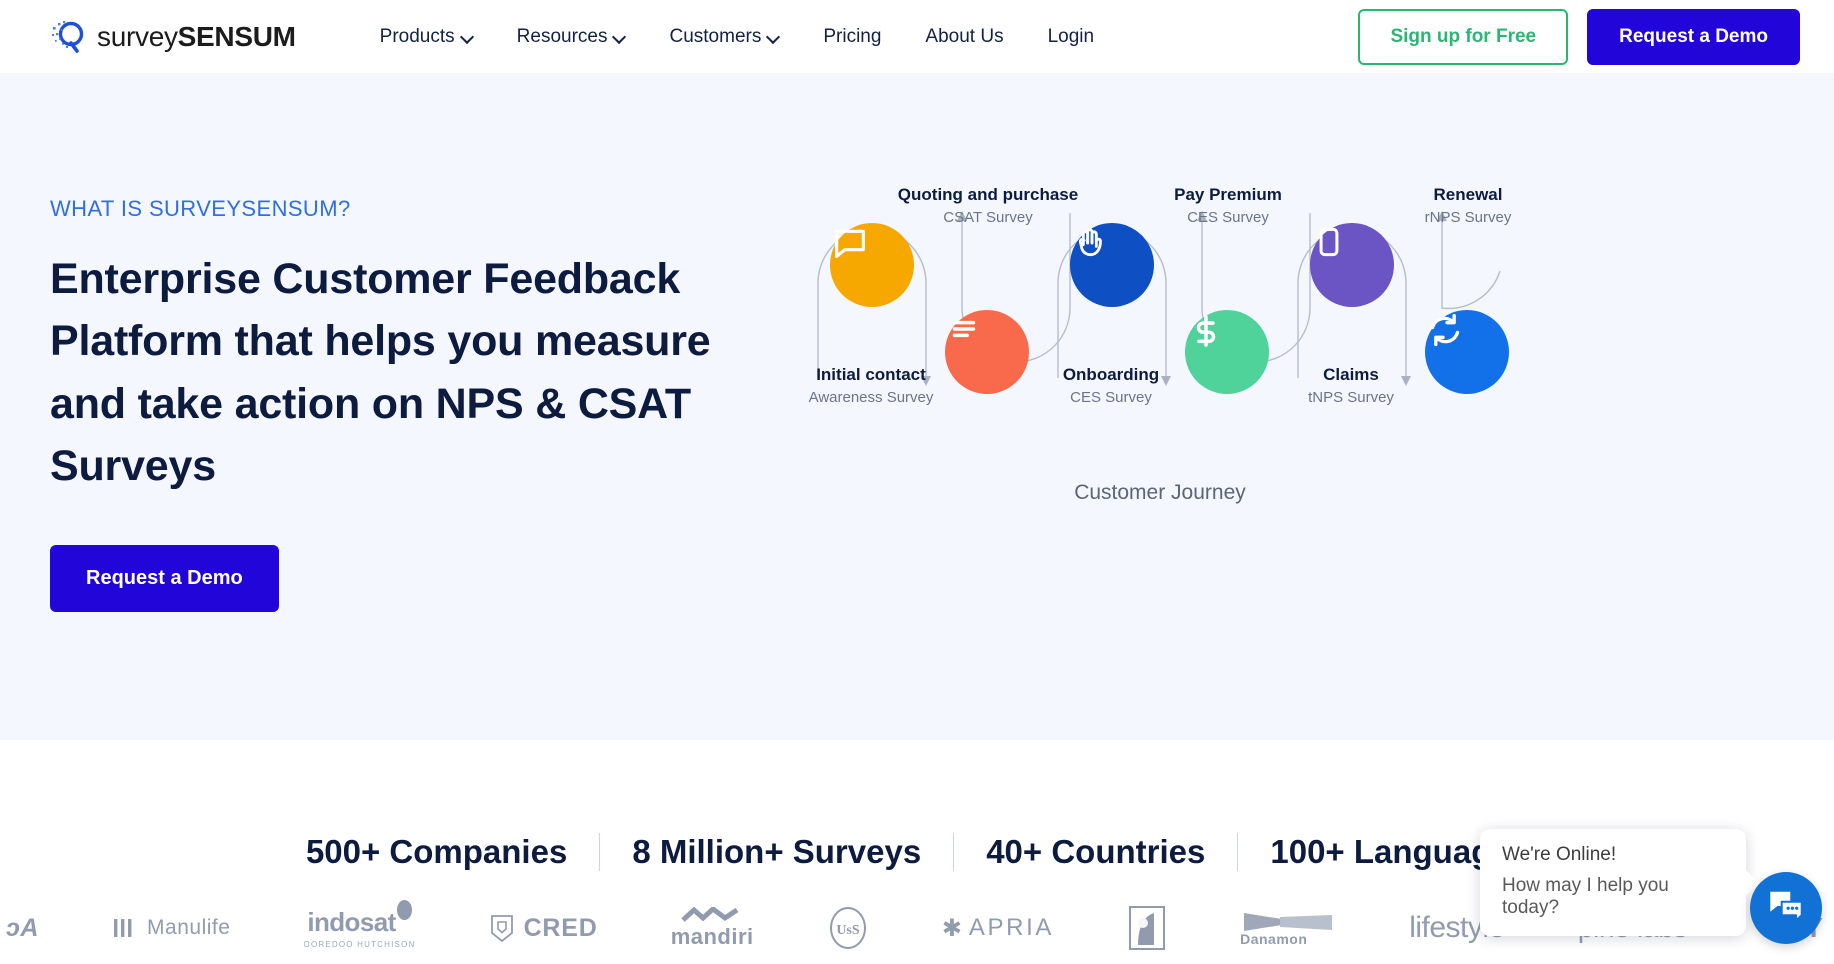 The image size is (1834, 964). What do you see at coordinates (1111, 385) in the screenshot?
I see `journey-label-onboarding: Onboarding CES Survey` at bounding box center [1111, 385].